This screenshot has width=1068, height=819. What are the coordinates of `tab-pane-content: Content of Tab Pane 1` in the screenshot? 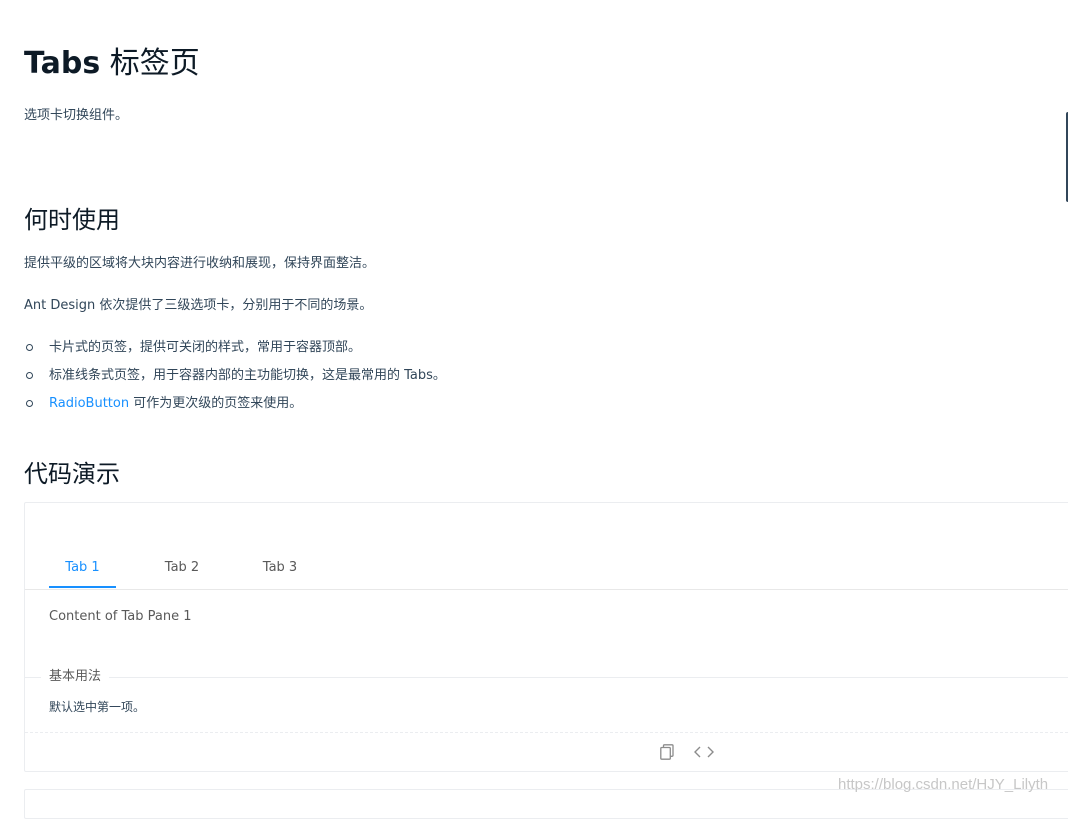 It's located at (120, 616).